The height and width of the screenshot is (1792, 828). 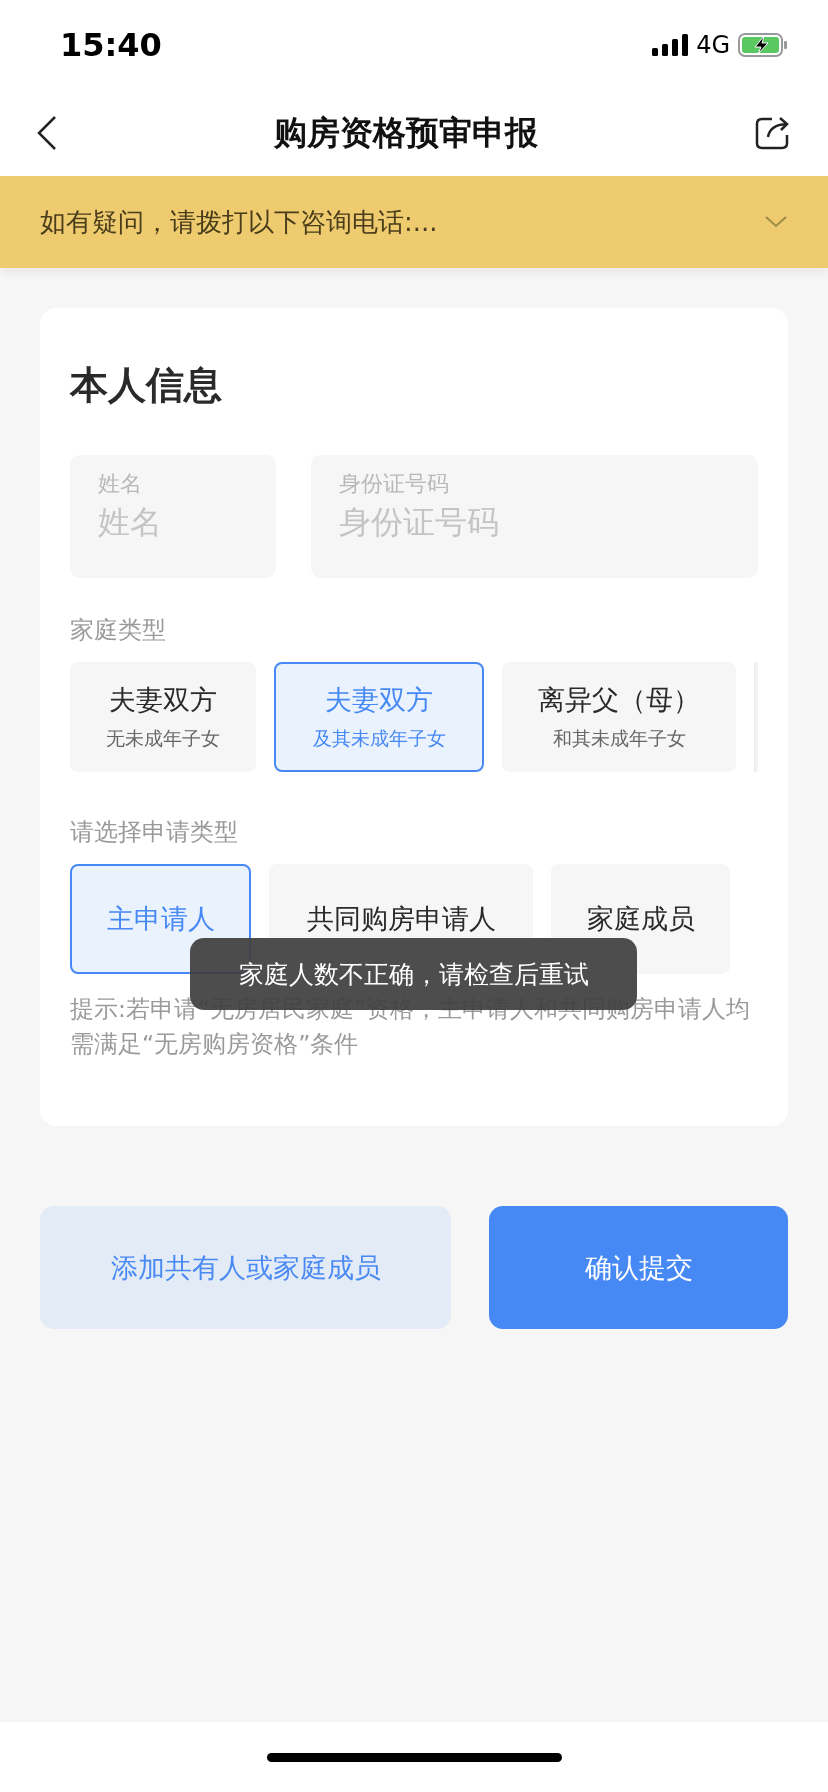 What do you see at coordinates (154, 832) in the screenshot?
I see `section-label: 请选择申请类型` at bounding box center [154, 832].